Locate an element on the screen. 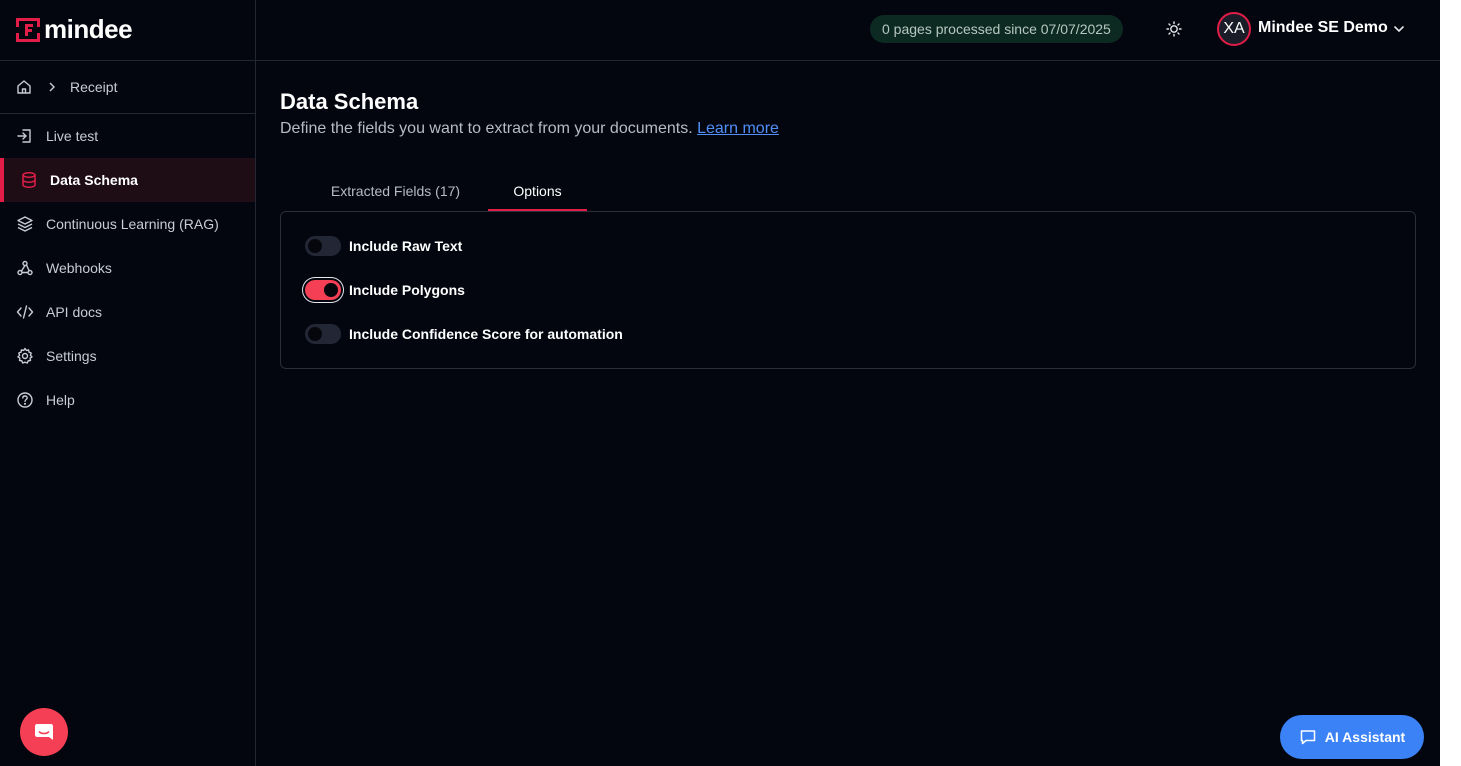  breadcrumb-current: Receipt is located at coordinates (93, 87).